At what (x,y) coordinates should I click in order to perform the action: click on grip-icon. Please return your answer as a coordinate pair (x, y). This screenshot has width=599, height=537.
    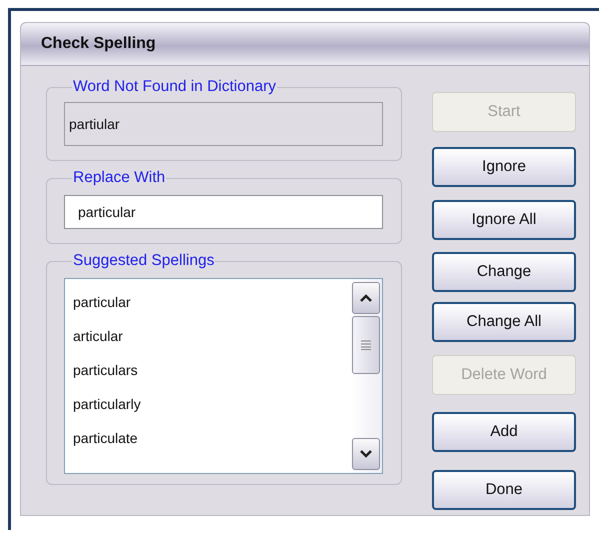
    Looking at the image, I should click on (366, 345).